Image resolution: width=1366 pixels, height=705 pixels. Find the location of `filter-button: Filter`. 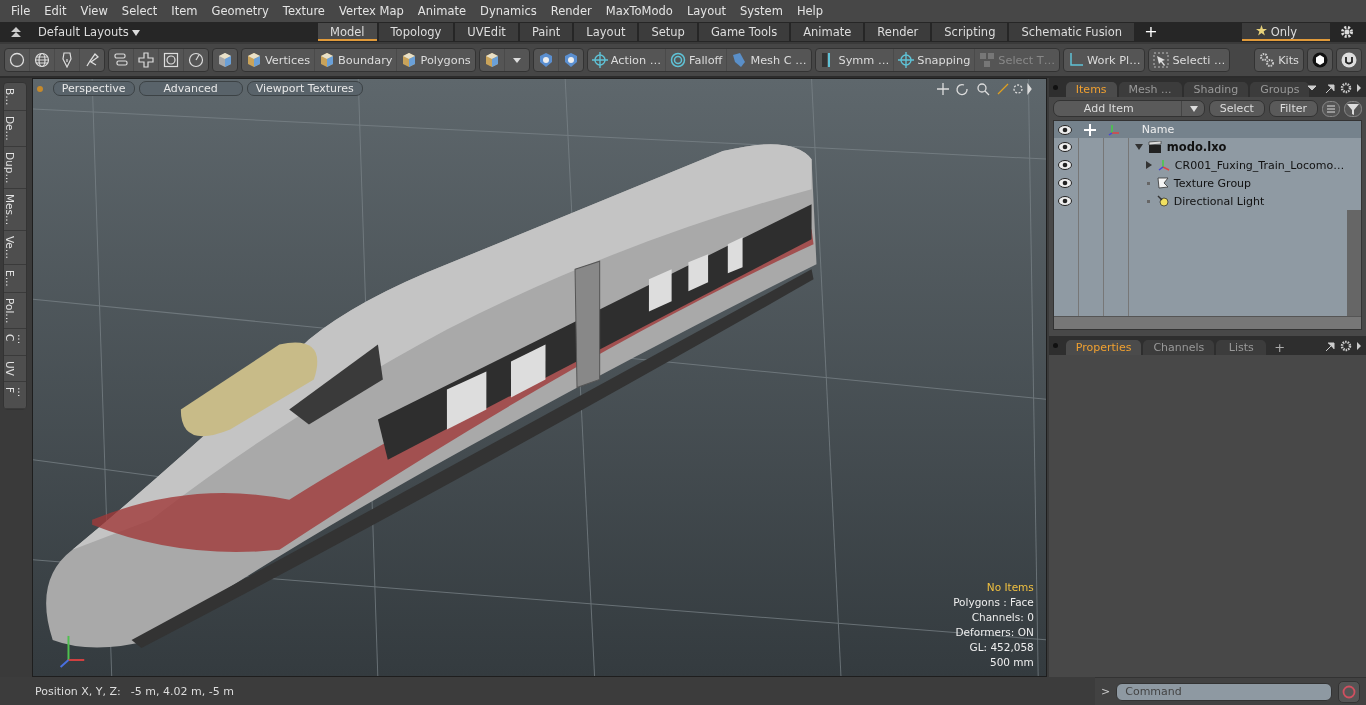

filter-button: Filter is located at coordinates (1293, 108).